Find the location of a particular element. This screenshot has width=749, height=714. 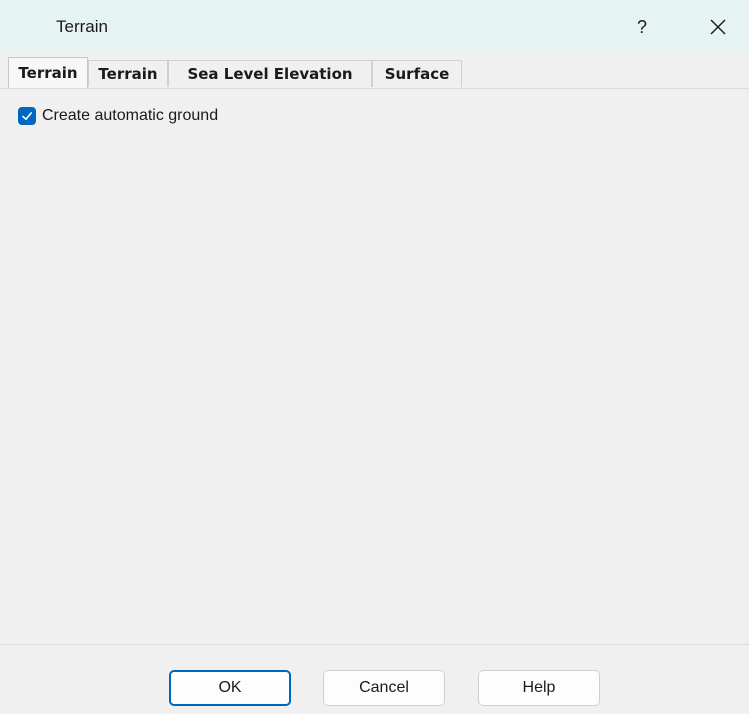

auto-ground-checkbox is located at coordinates (27, 116).